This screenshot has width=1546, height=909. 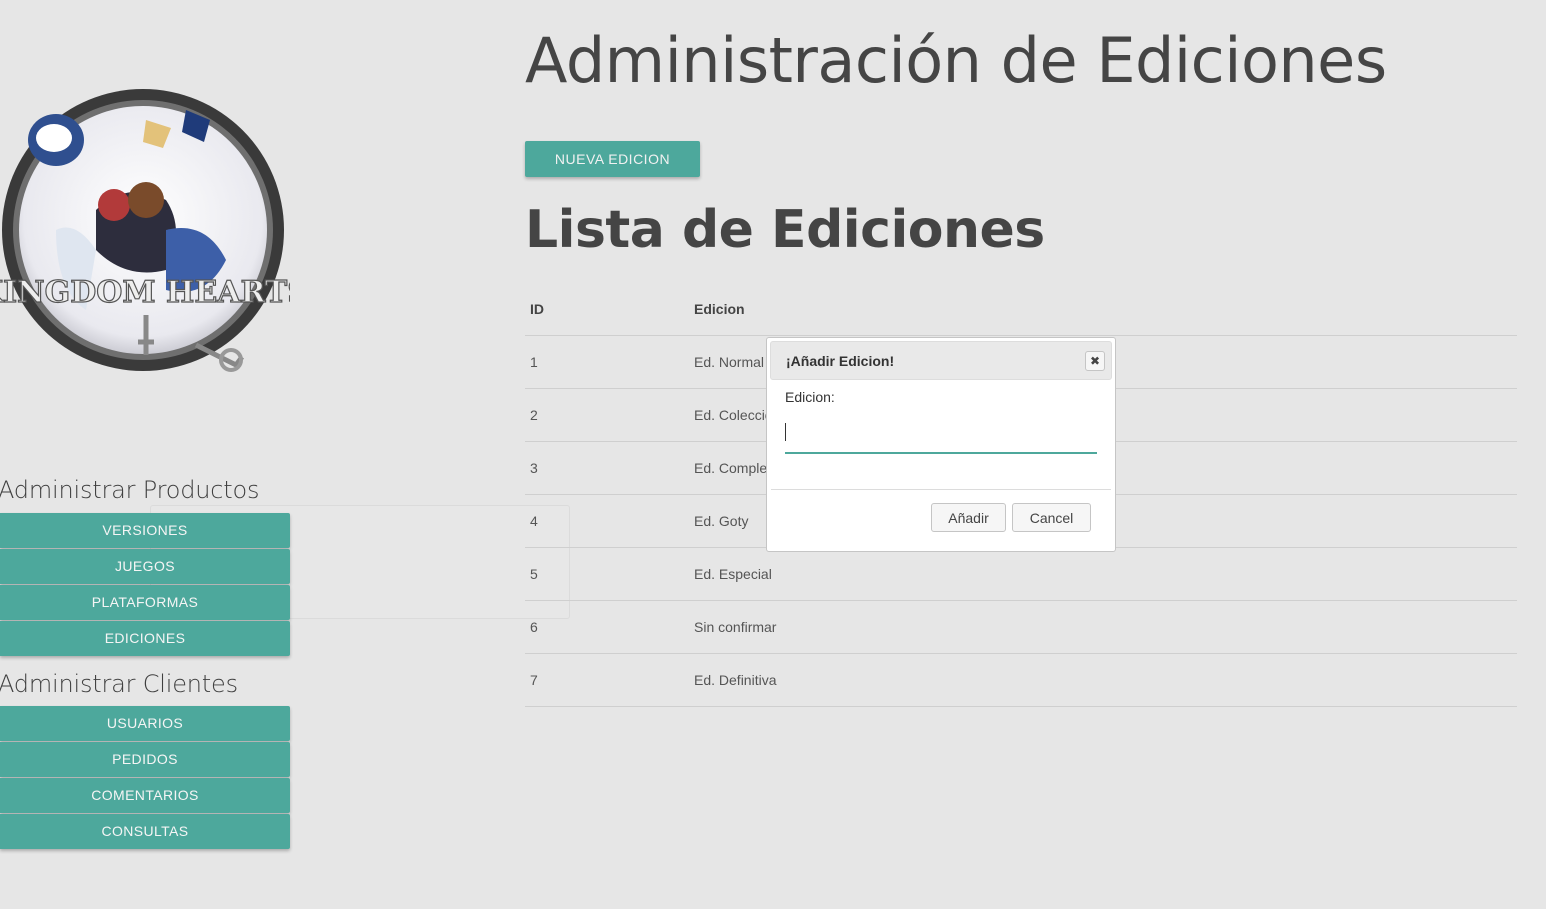 What do you see at coordinates (968, 517) in the screenshot?
I see `add-button: Añadir` at bounding box center [968, 517].